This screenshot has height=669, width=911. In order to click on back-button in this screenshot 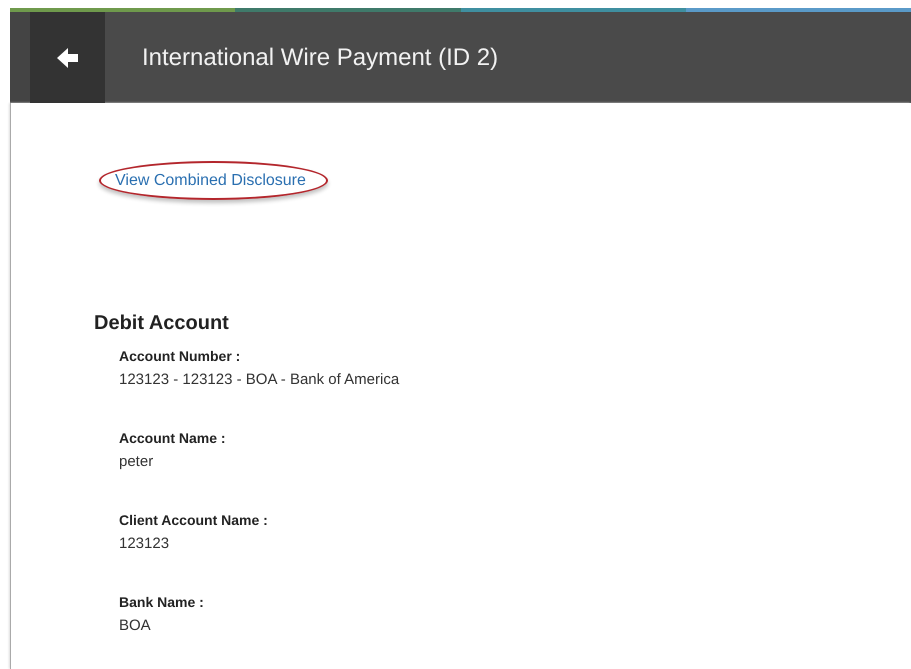, I will do `click(67, 57)`.